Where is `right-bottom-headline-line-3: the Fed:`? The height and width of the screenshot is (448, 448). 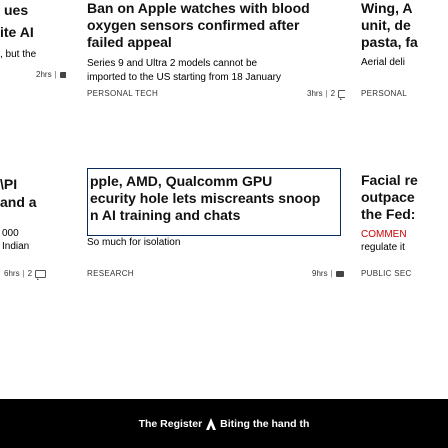
right-bottom-headline-line-3: the Fed: is located at coordinates (388, 214).